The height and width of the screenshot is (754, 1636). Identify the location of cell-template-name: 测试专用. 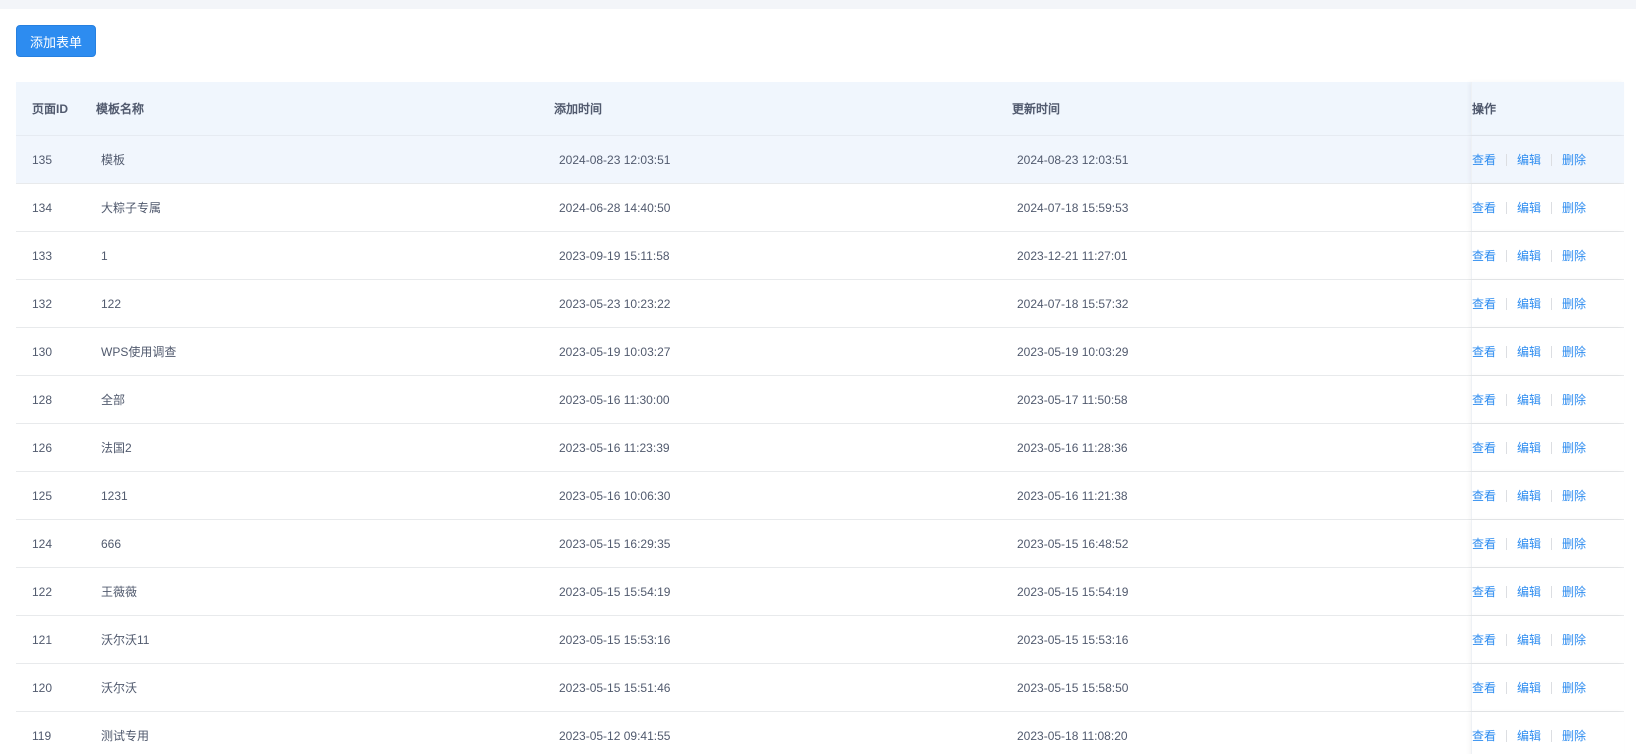
(125, 736).